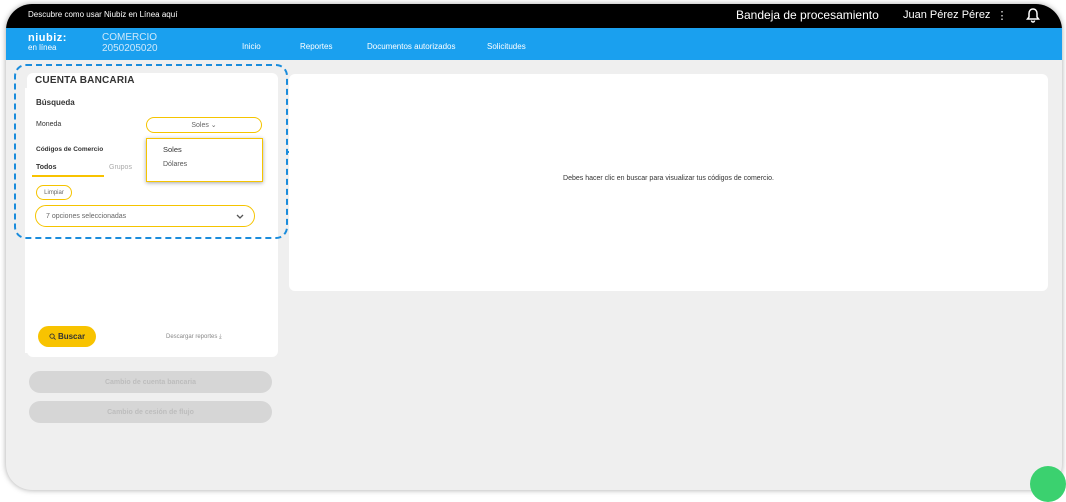 The height and width of the screenshot is (502, 1066). I want to click on niubiz-logo: niubiz: en línea, so click(47, 42).